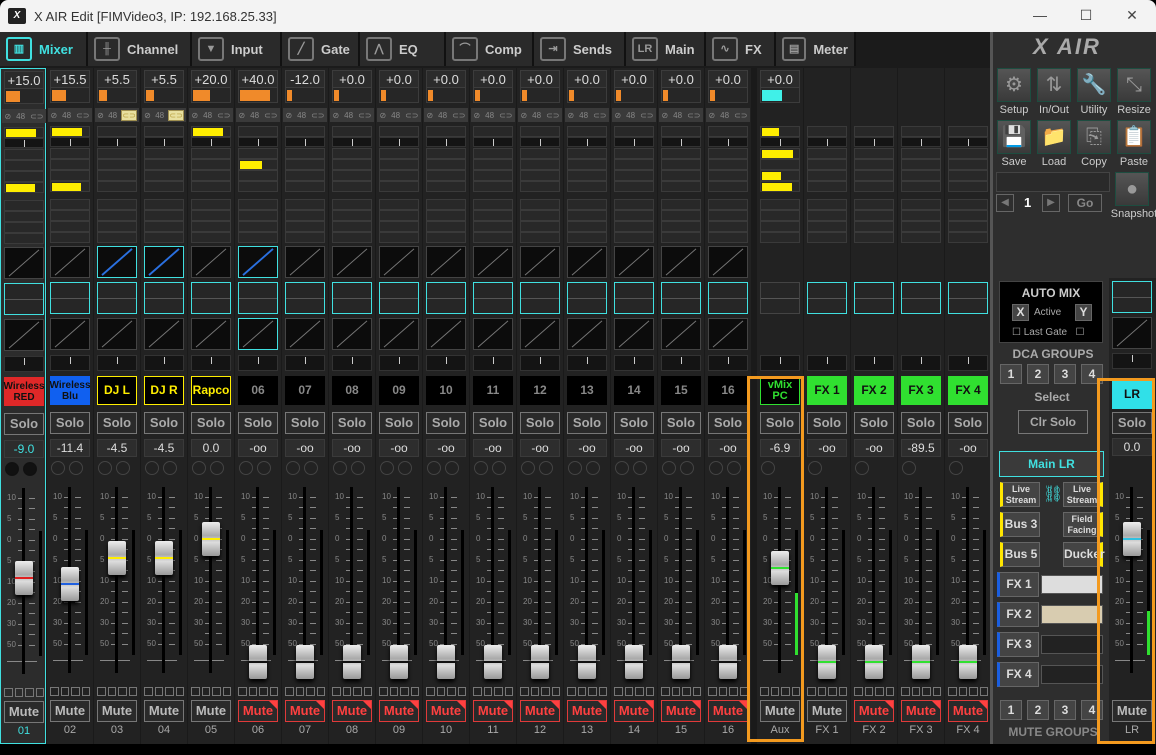 The height and width of the screenshot is (755, 1156). What do you see at coordinates (305, 390) in the screenshot?
I see `channel-name: 07` at bounding box center [305, 390].